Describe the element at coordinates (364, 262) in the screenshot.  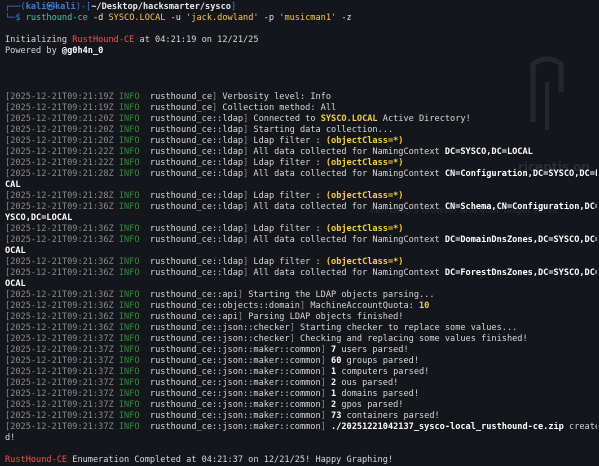
I see `log-message: (objectClass=*)` at that location.